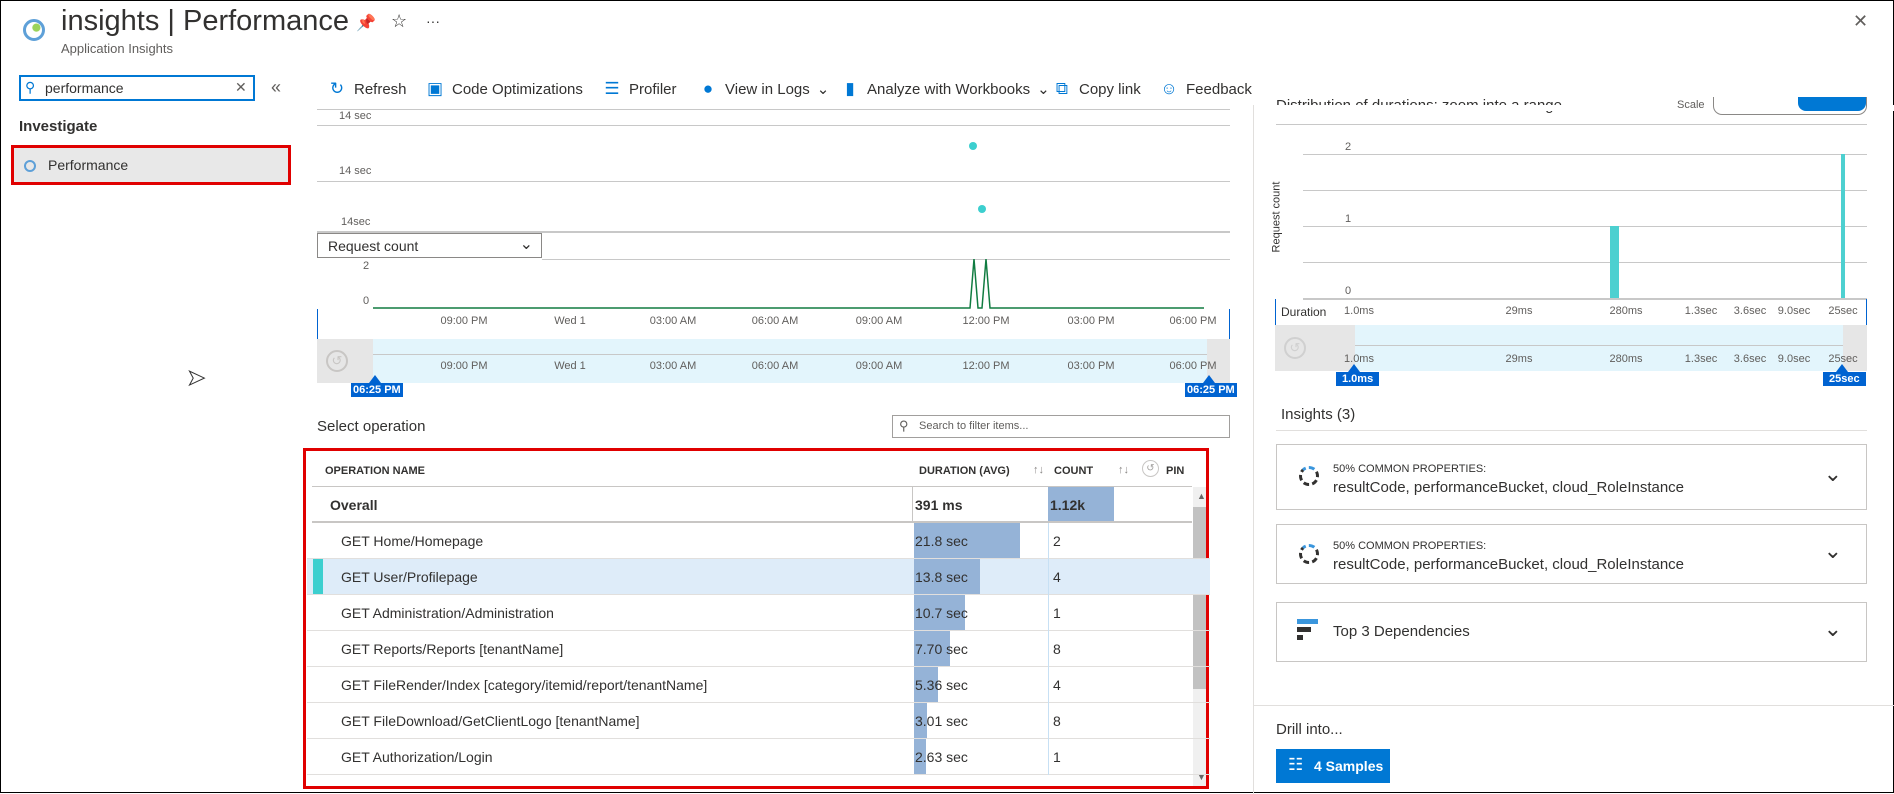 The width and height of the screenshot is (1894, 794). Describe the element at coordinates (1253, 449) in the screenshot. I see `pane-divider` at that location.